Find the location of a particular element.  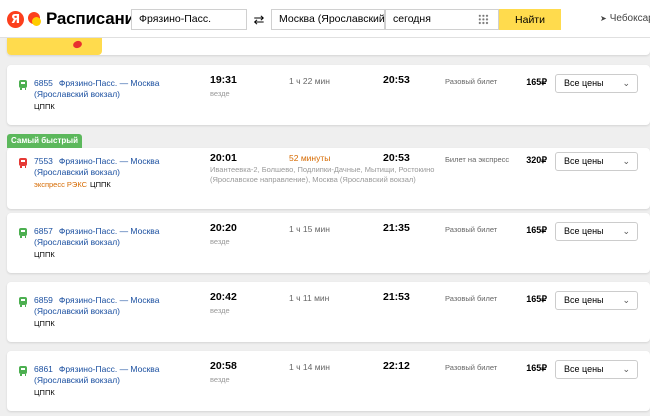

duration: 1 ч 11 мин is located at coordinates (309, 298).